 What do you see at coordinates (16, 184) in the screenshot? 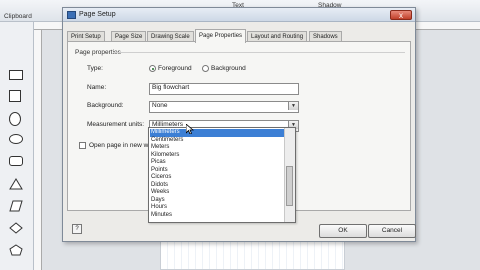
I see `triangle-shape-icon` at bounding box center [16, 184].